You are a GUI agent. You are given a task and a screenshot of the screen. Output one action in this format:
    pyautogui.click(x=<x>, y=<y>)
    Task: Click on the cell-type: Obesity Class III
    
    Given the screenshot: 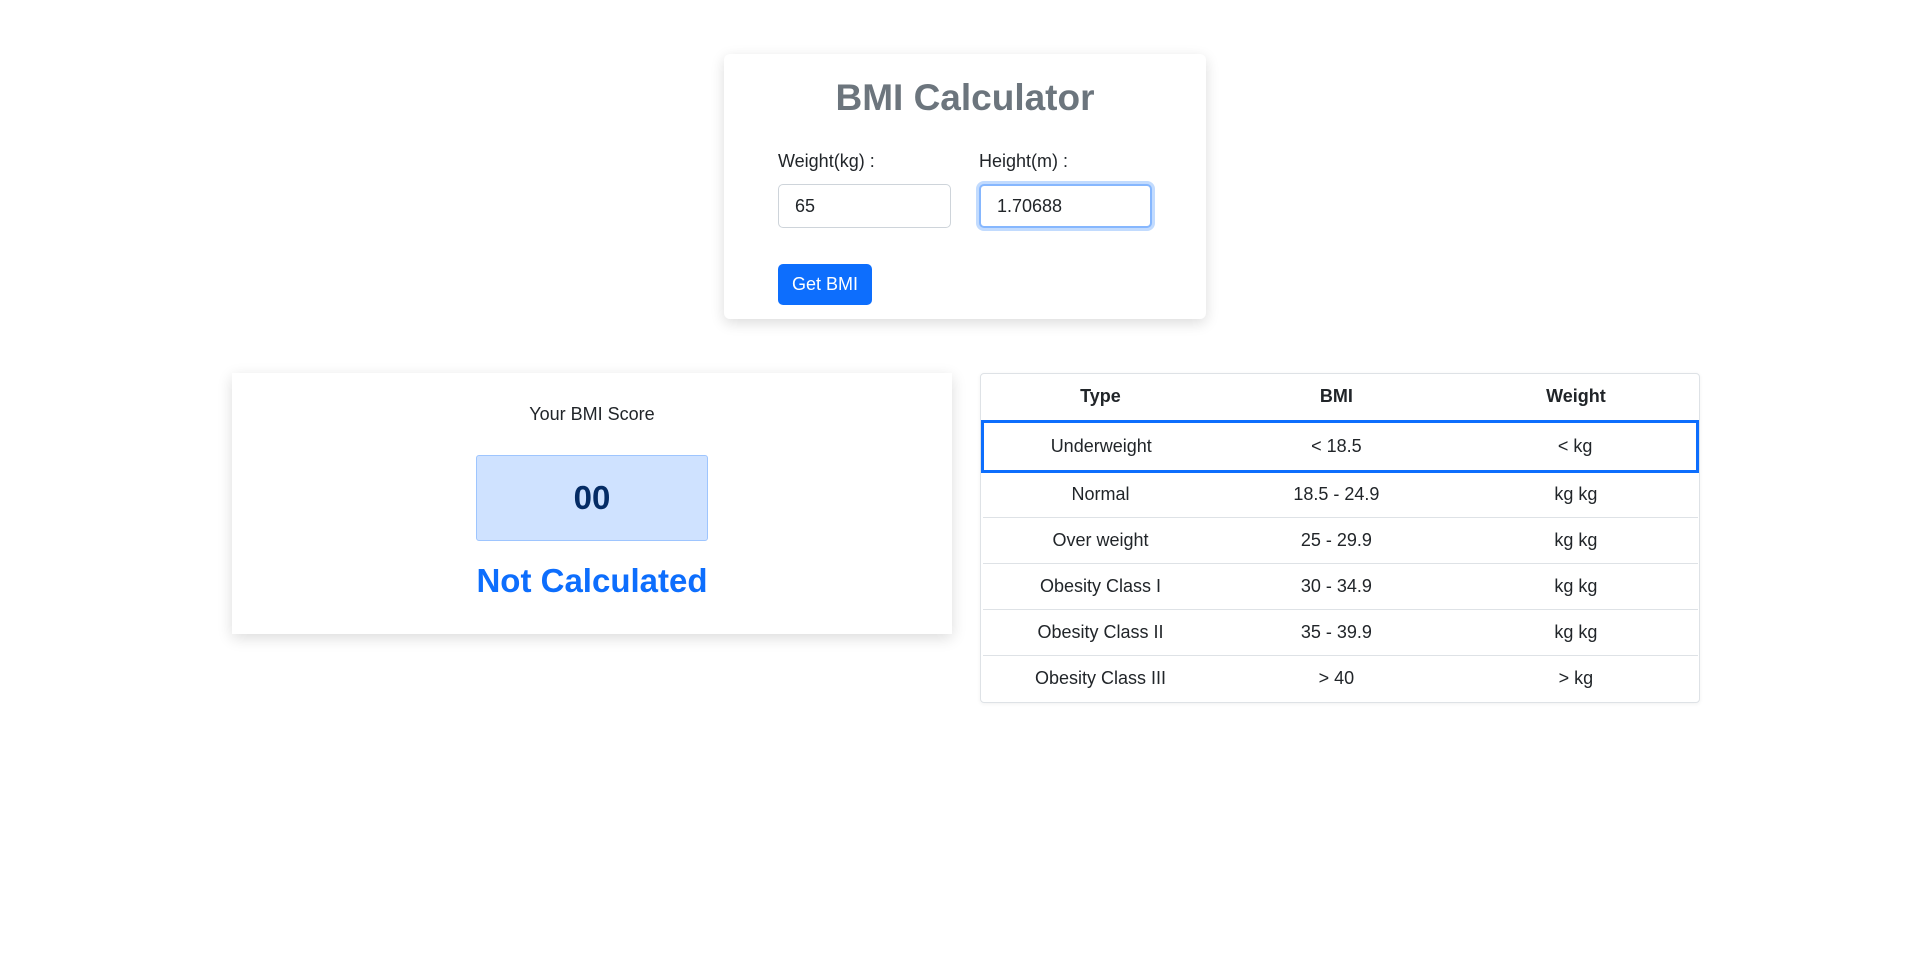 What is the action you would take?
    pyautogui.click(x=1100, y=677)
    